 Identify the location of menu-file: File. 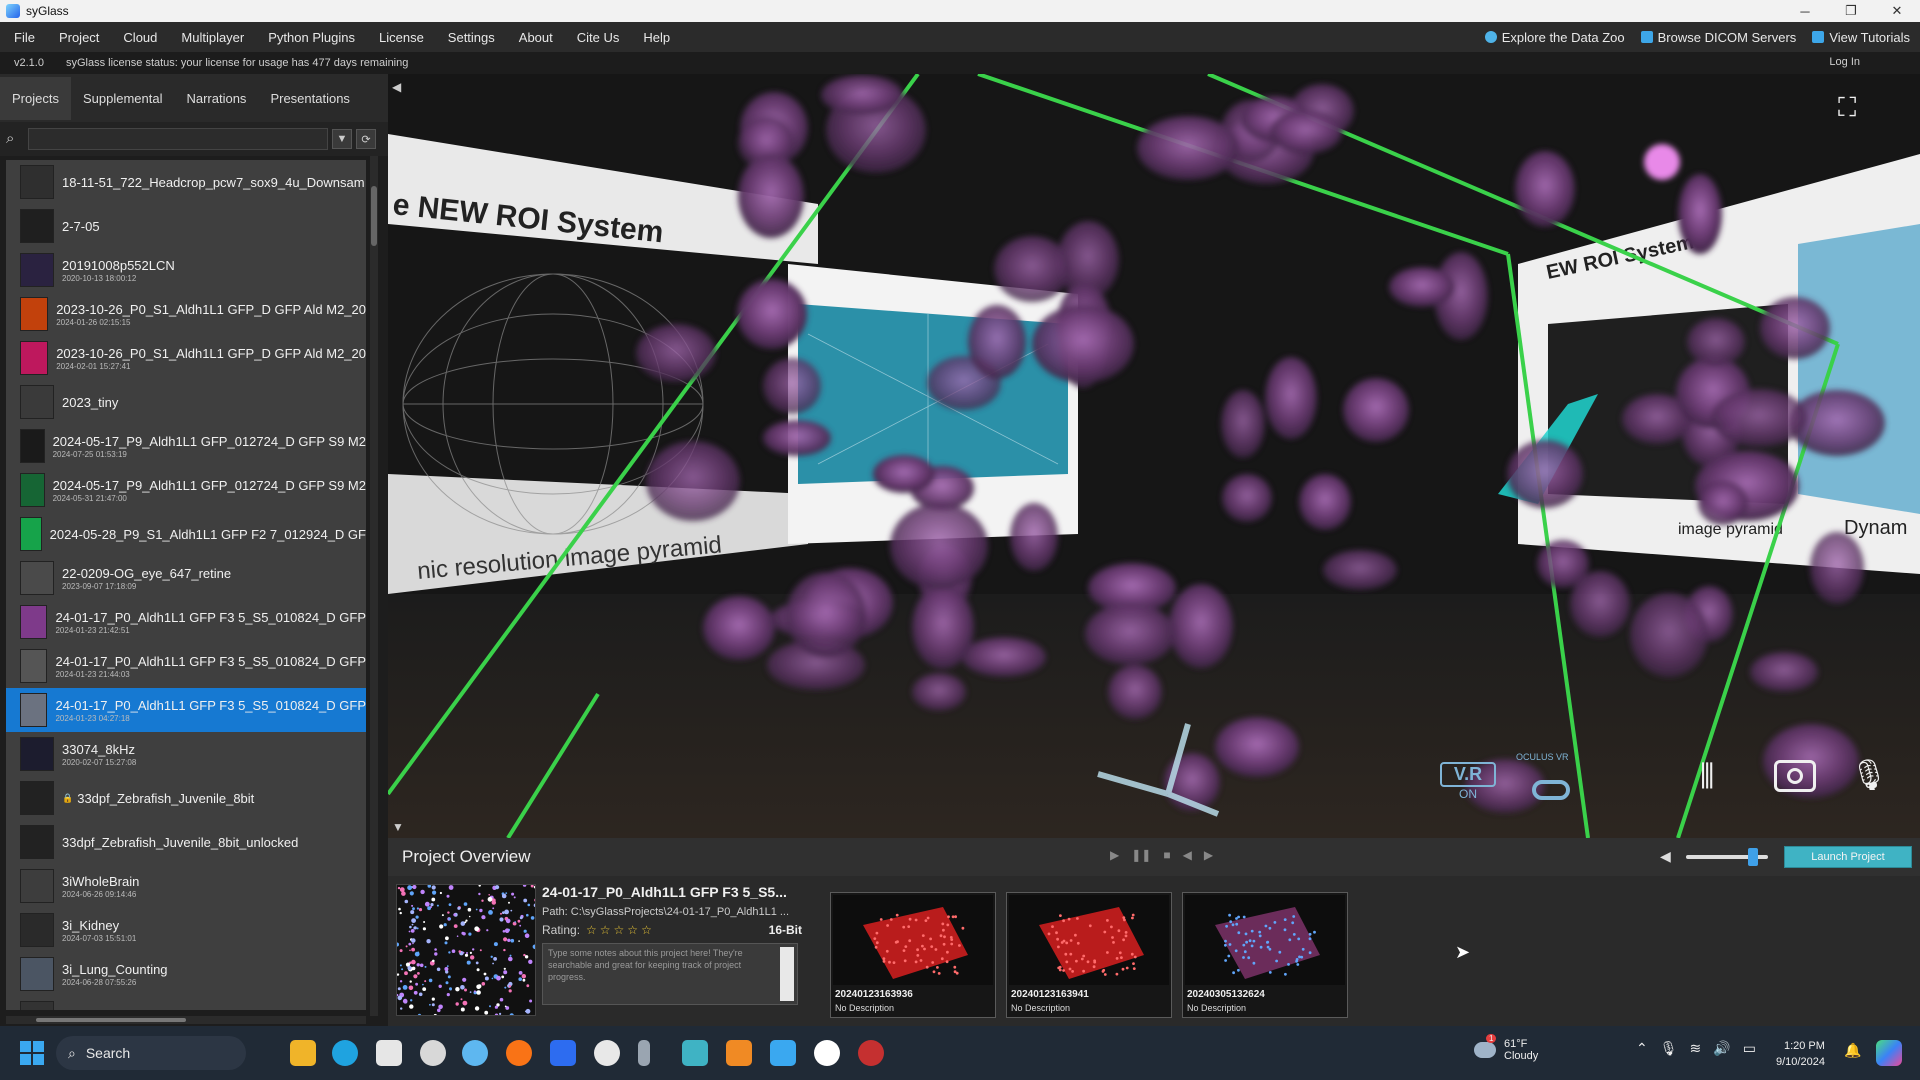
(22, 37).